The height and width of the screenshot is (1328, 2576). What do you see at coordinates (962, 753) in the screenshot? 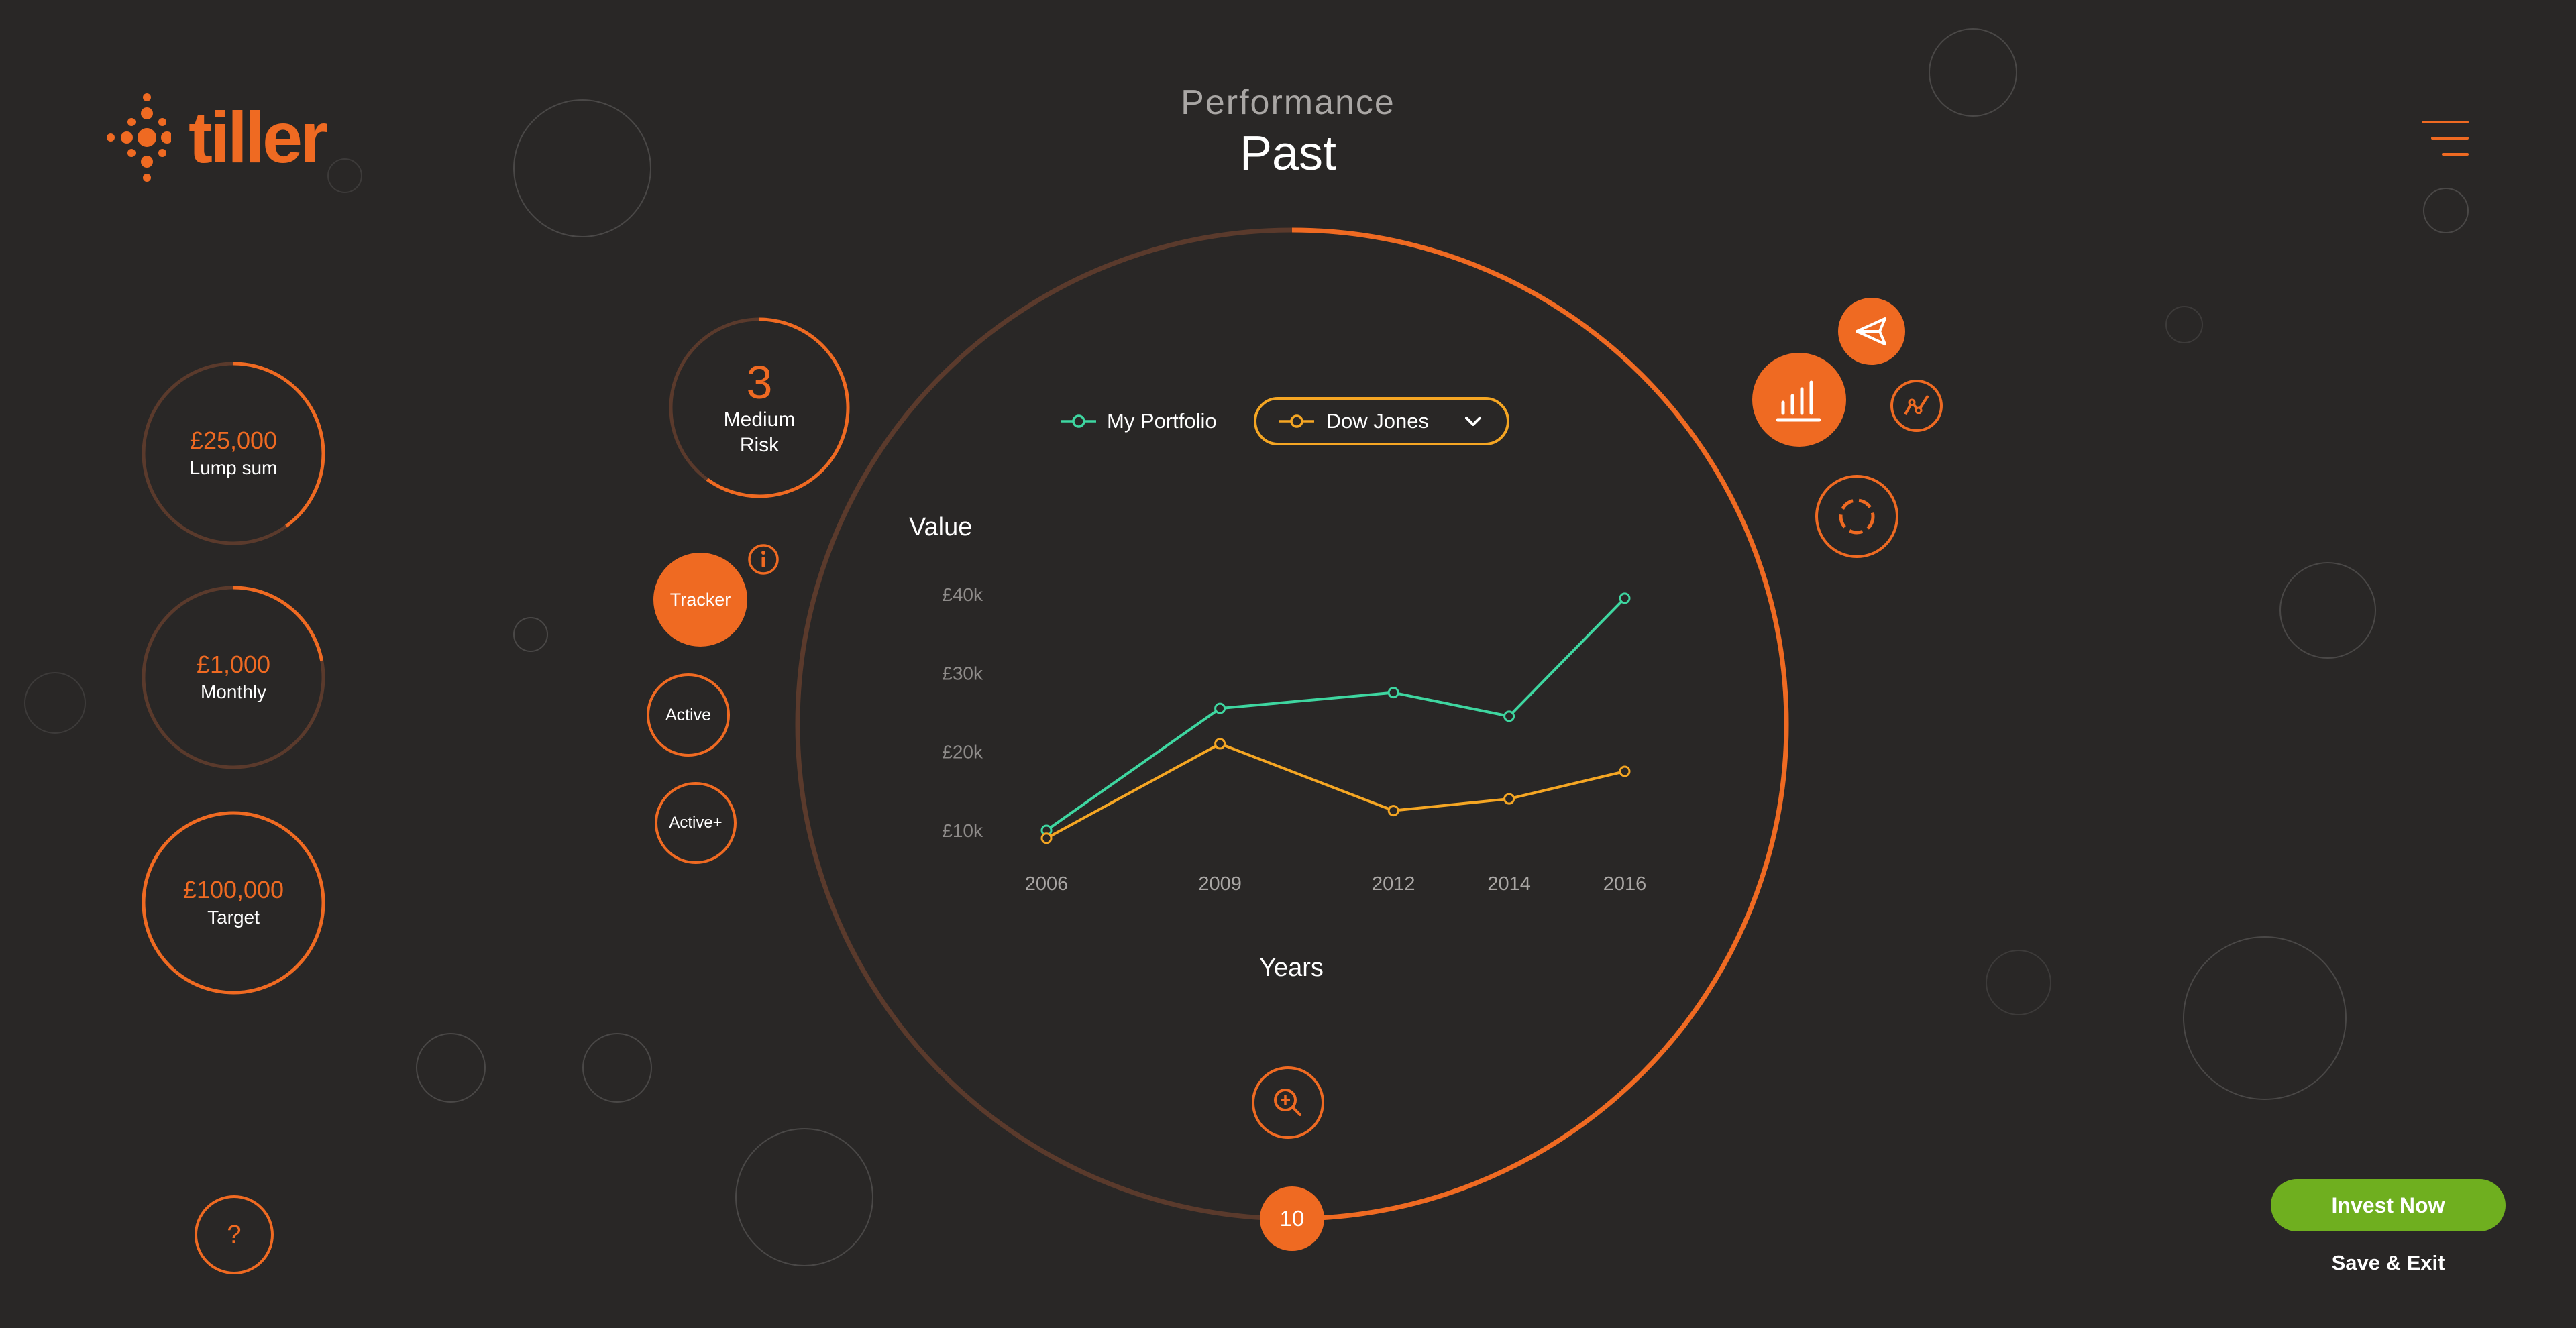
I see `y-tick-label: £20k` at bounding box center [962, 753].